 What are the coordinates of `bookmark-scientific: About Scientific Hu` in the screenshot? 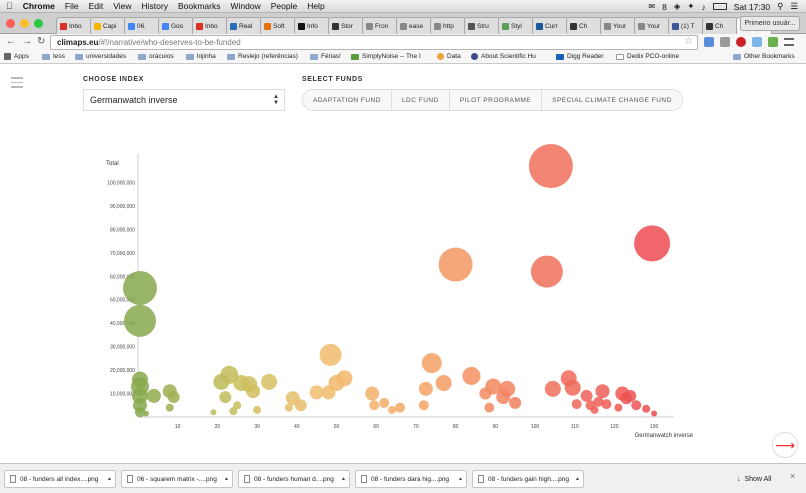 It's located at (503, 56).